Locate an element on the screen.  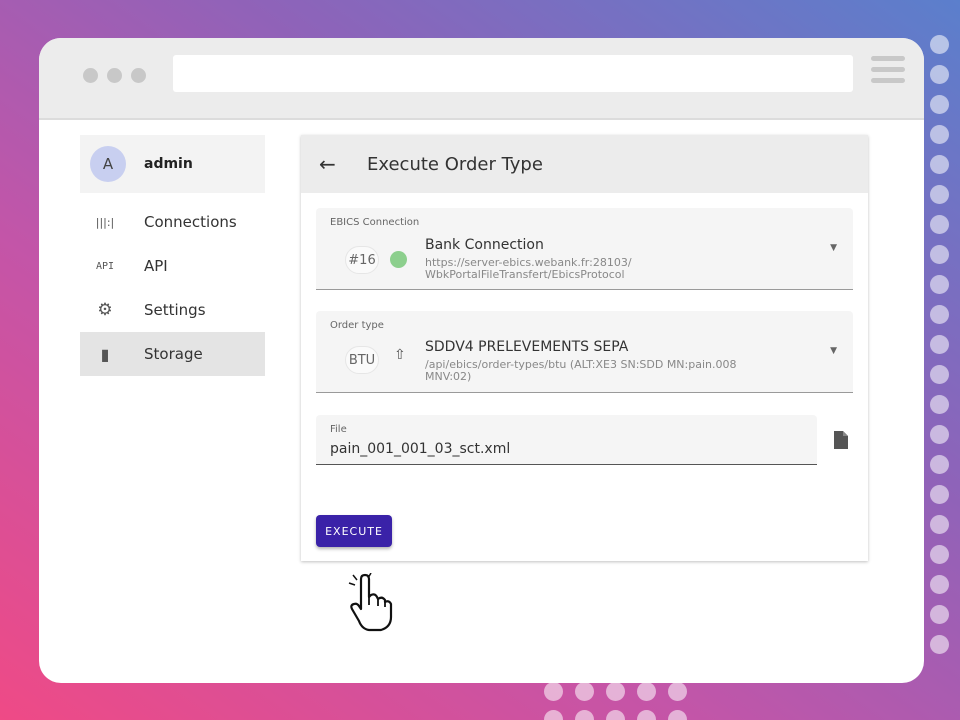
connections-icon: |||:| is located at coordinates (105, 222).